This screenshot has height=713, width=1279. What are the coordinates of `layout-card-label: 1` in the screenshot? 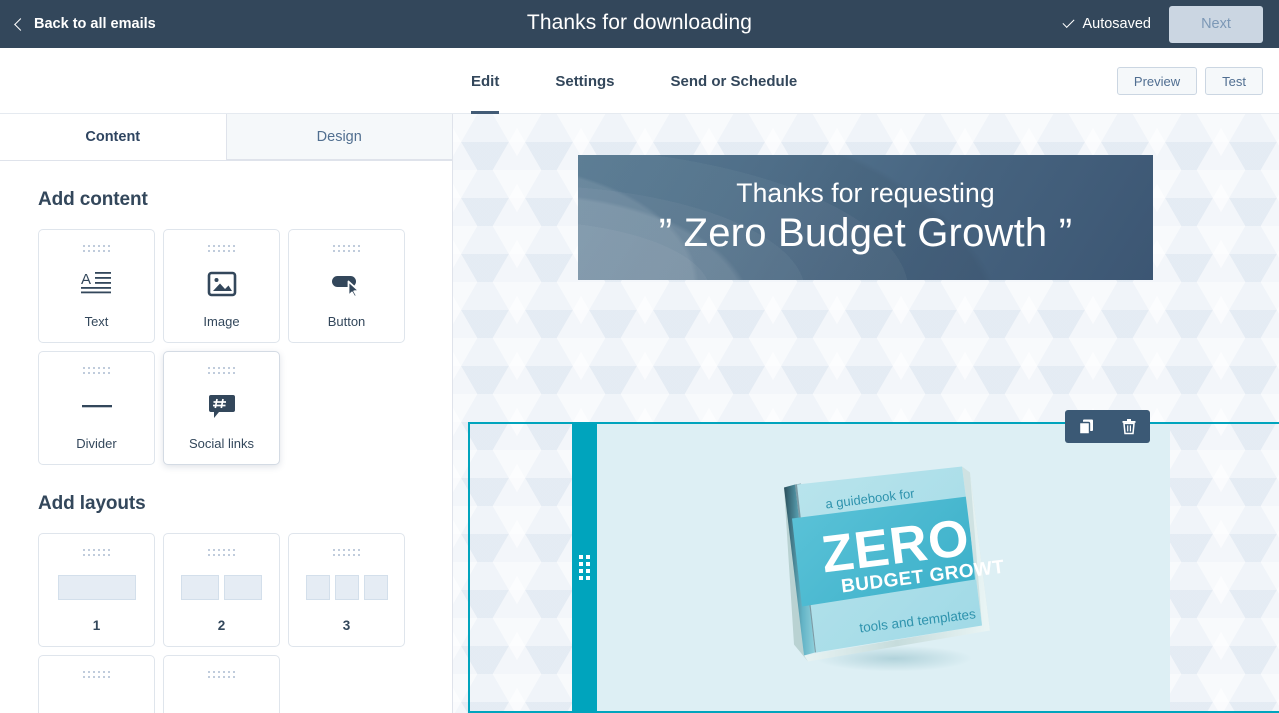 It's located at (96, 625).